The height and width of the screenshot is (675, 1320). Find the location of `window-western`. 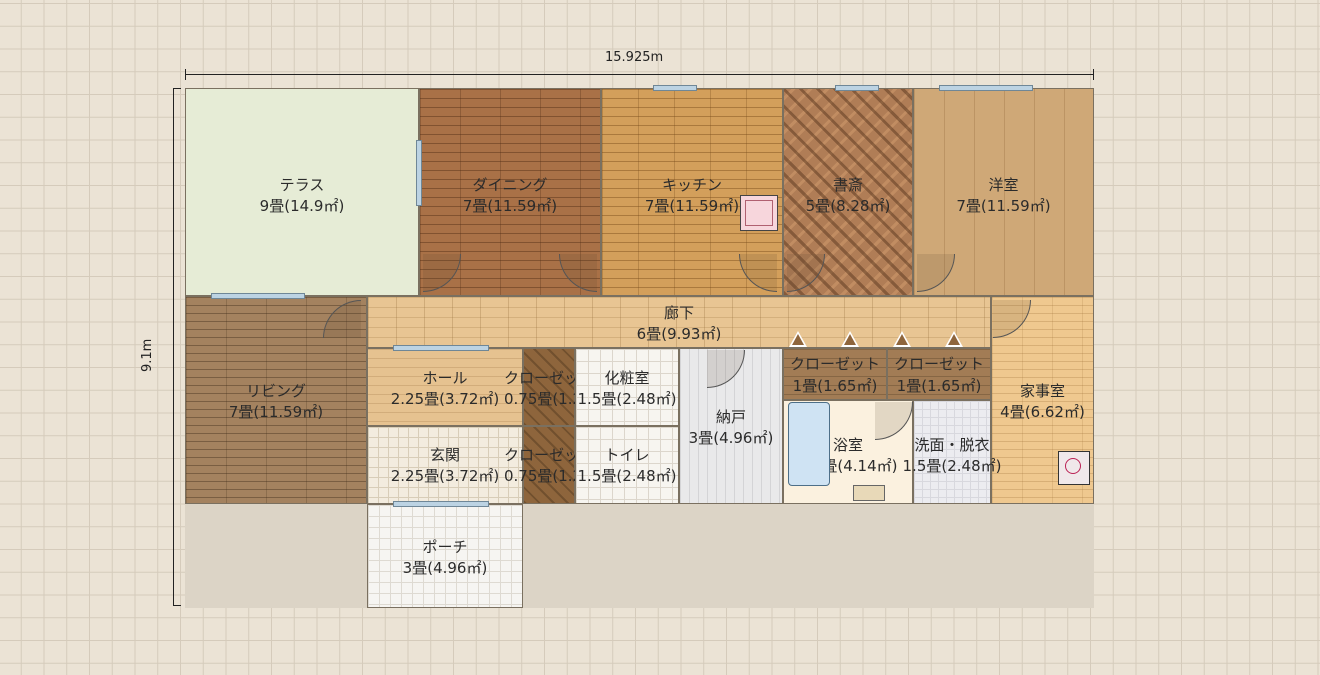

window-western is located at coordinates (986, 88).